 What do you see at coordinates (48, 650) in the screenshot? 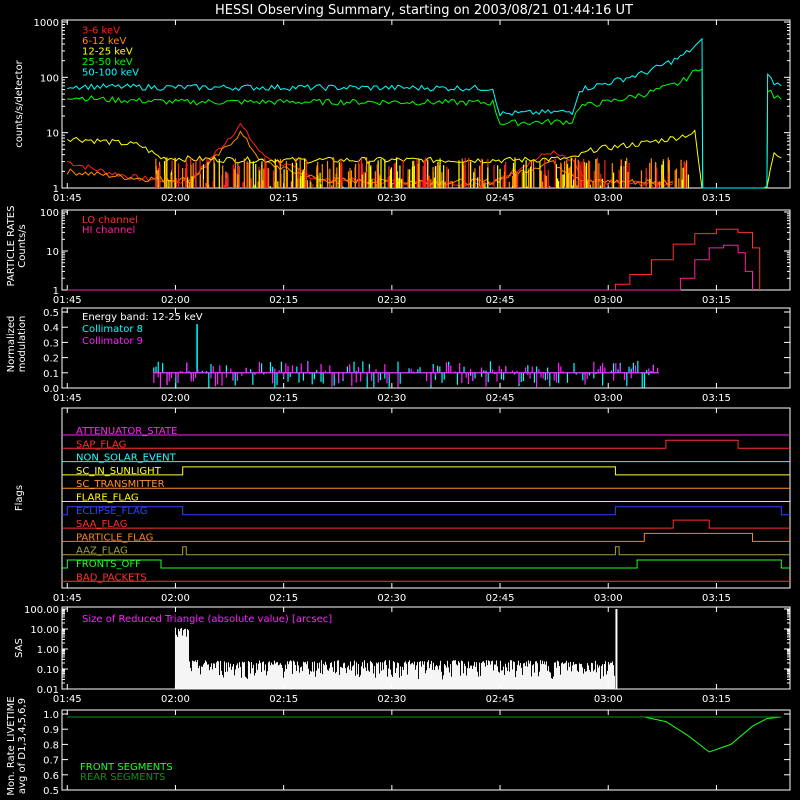
I see `y-tick-label: 1.00` at bounding box center [48, 650].